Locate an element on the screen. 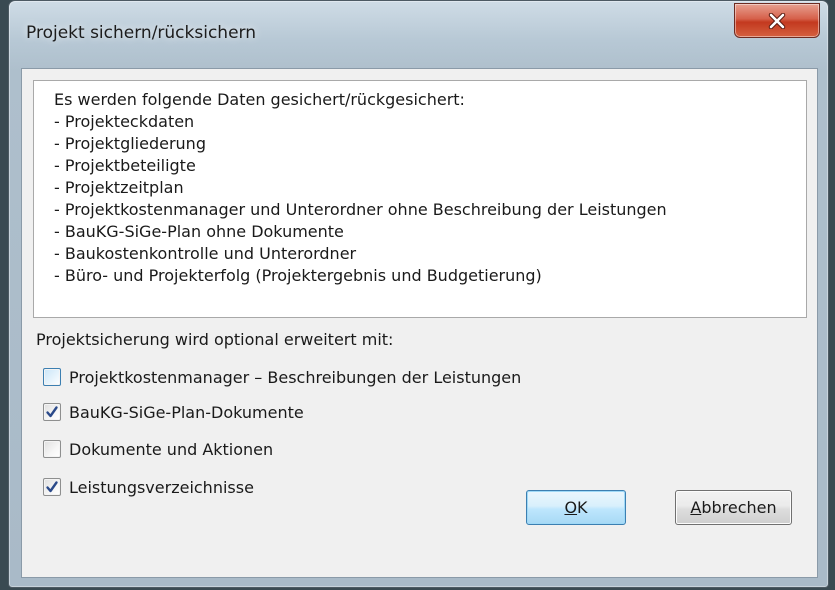 The height and width of the screenshot is (590, 835). cancel-label-rest: bbrechen is located at coordinates (739, 507).